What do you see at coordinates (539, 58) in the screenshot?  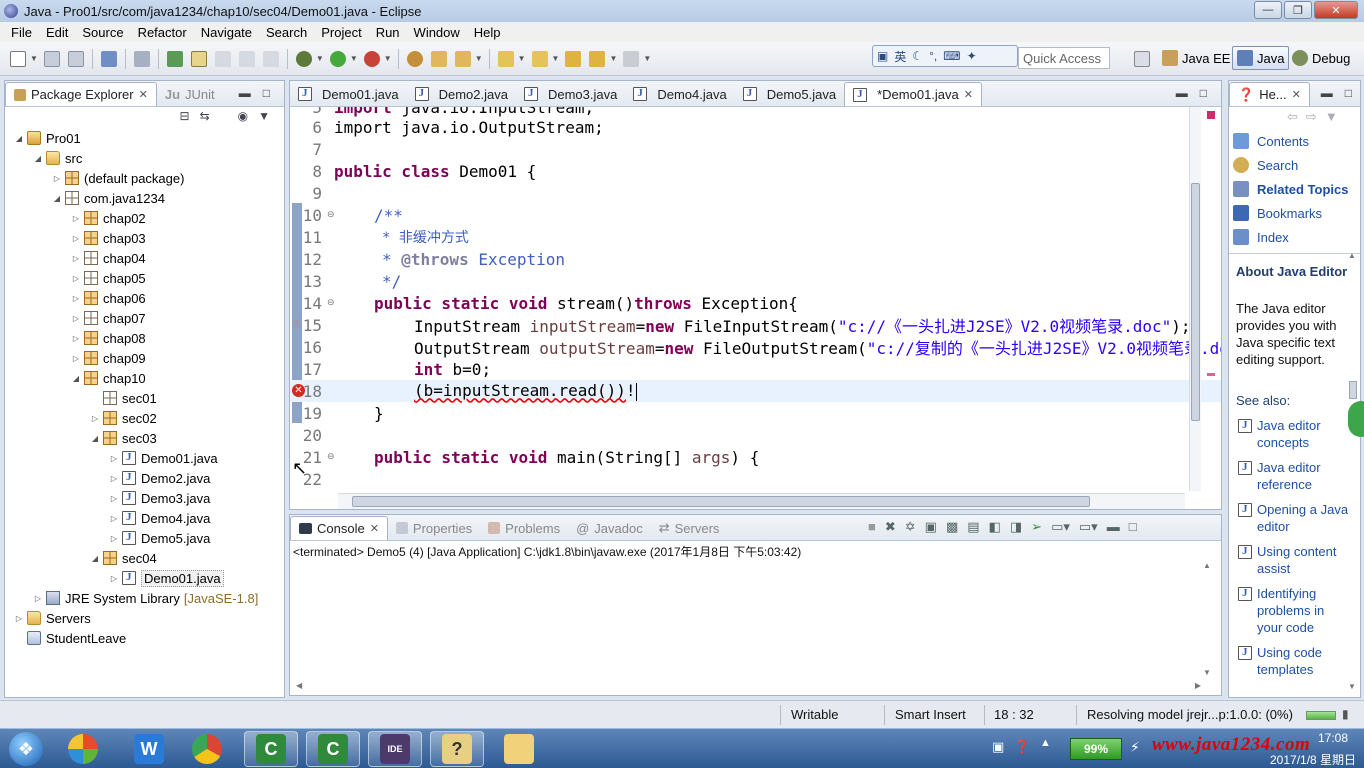 I see `previous-annotation-icon` at bounding box center [539, 58].